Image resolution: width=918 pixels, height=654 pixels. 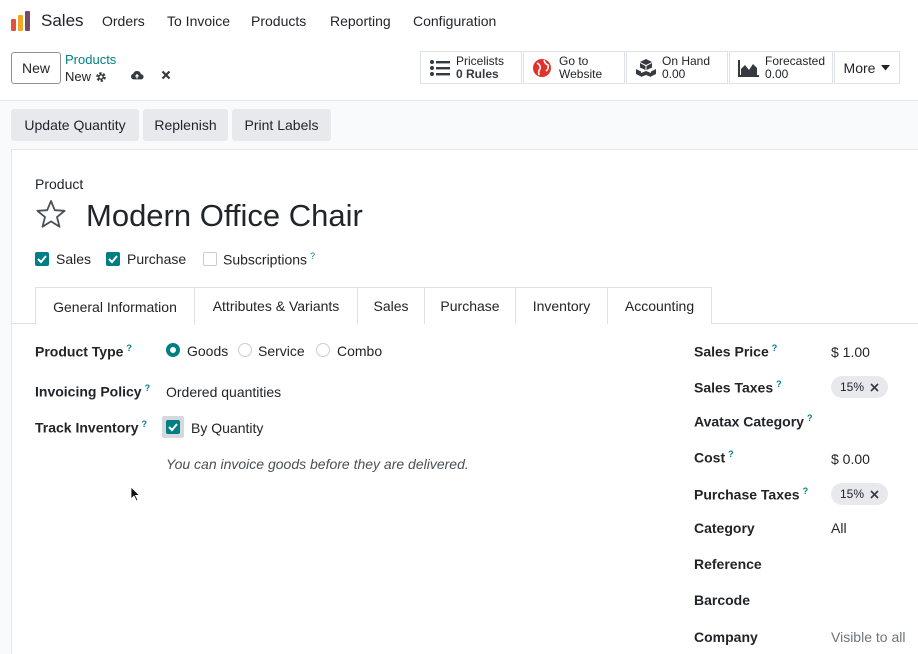 I want to click on product-type-label: Product Type?, so click(x=83, y=351).